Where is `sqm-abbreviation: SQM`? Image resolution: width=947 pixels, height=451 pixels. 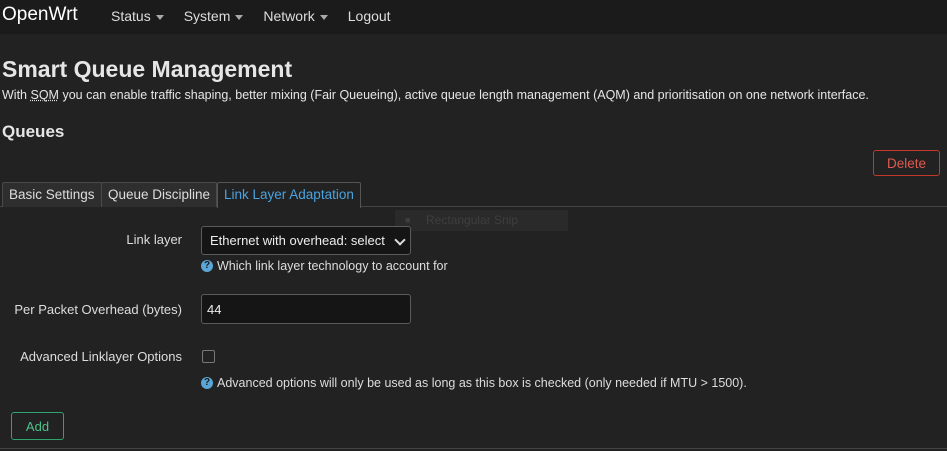 sqm-abbreviation: SQM is located at coordinates (44, 95).